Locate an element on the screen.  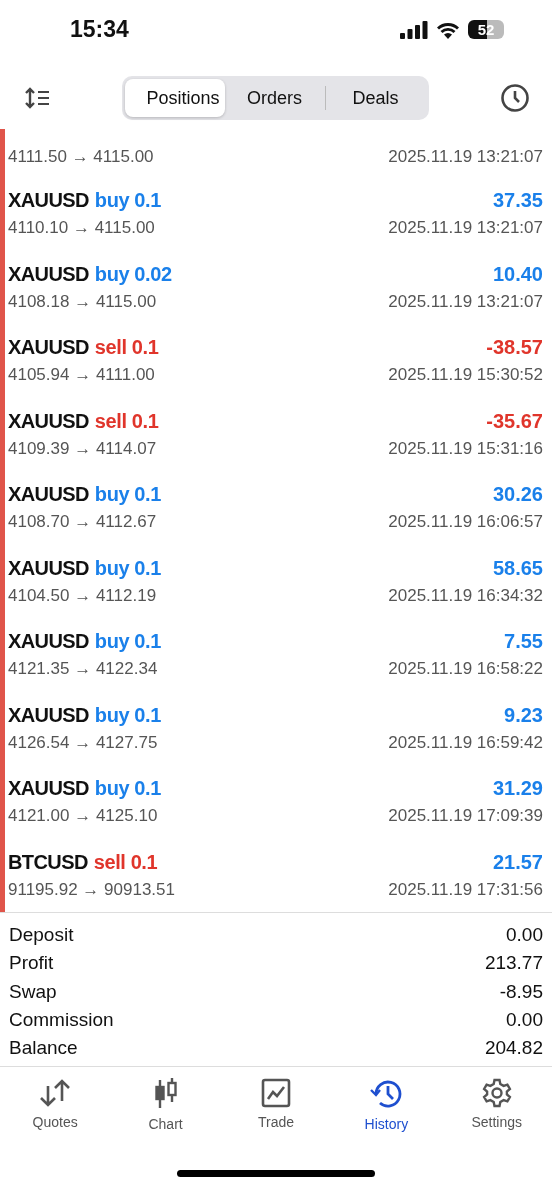
deal-time: 2025.11.19 16:58:22 is located at coordinates (465, 669).